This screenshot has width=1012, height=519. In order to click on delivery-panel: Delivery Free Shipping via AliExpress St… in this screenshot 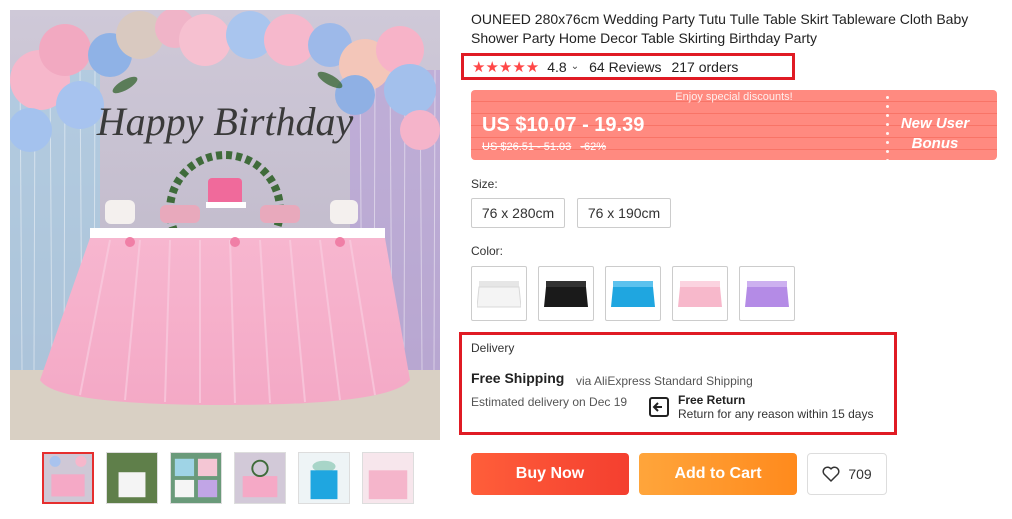, I will do `click(678, 383)`.